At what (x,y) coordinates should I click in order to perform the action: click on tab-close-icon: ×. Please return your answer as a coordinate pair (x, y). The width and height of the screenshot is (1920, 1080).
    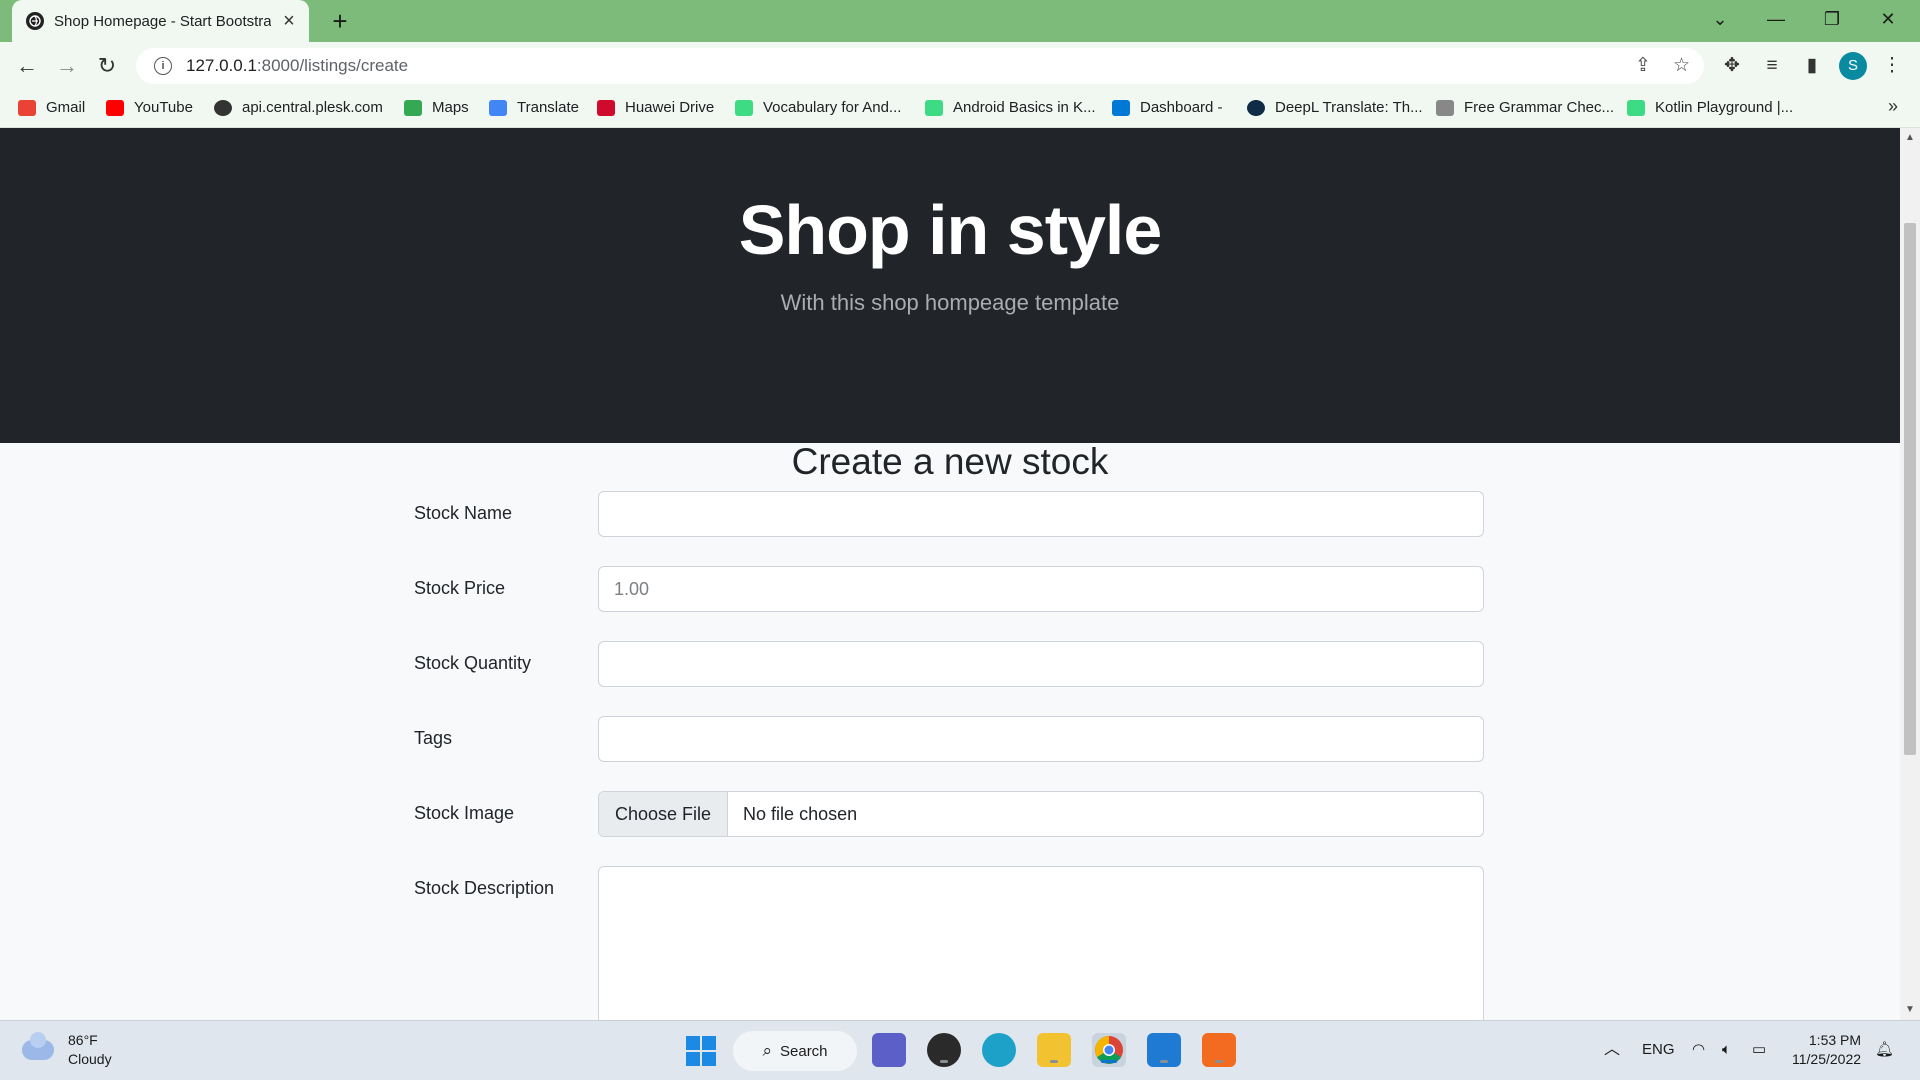
    Looking at the image, I should click on (289, 21).